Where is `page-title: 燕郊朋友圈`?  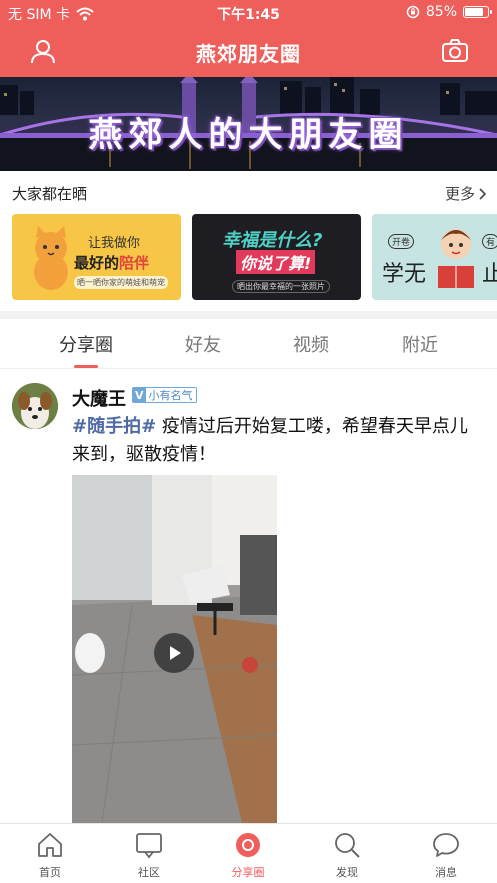
page-title: 燕郊朋友圈 is located at coordinates (248, 54).